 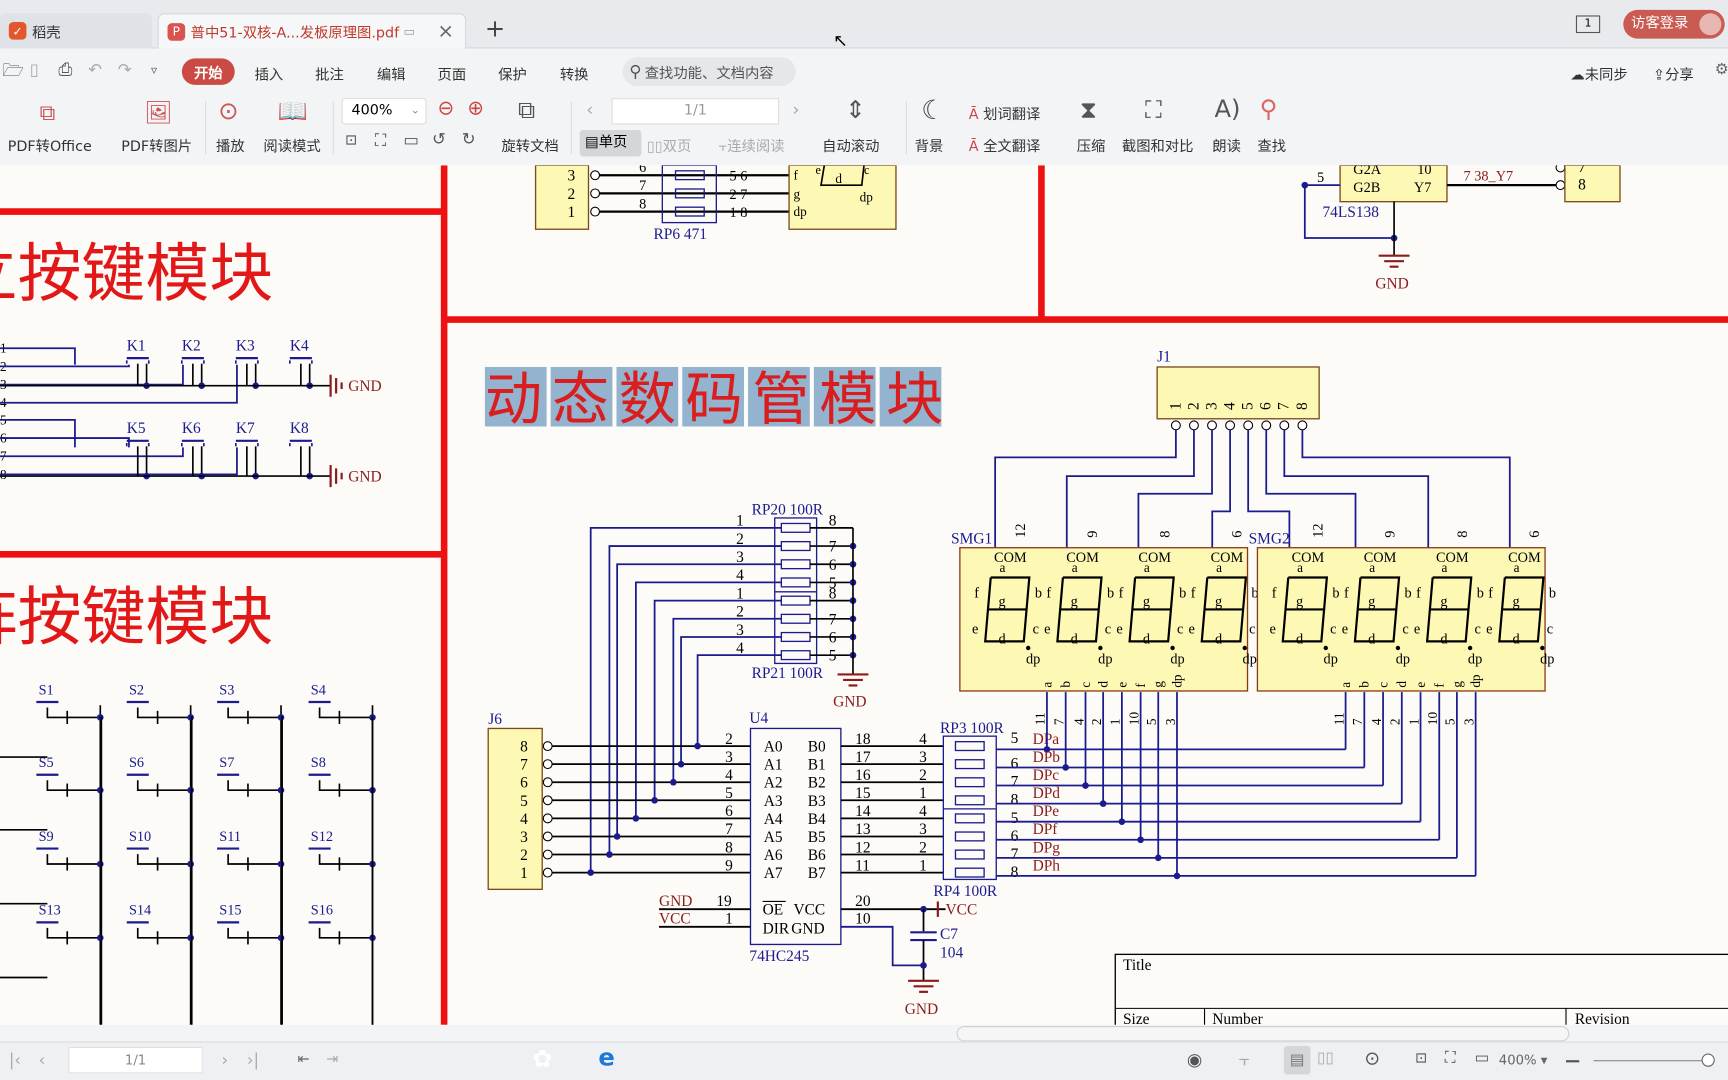 What do you see at coordinates (156, 145) in the screenshot?
I see `pdf-to-image-button: PDF转图片` at bounding box center [156, 145].